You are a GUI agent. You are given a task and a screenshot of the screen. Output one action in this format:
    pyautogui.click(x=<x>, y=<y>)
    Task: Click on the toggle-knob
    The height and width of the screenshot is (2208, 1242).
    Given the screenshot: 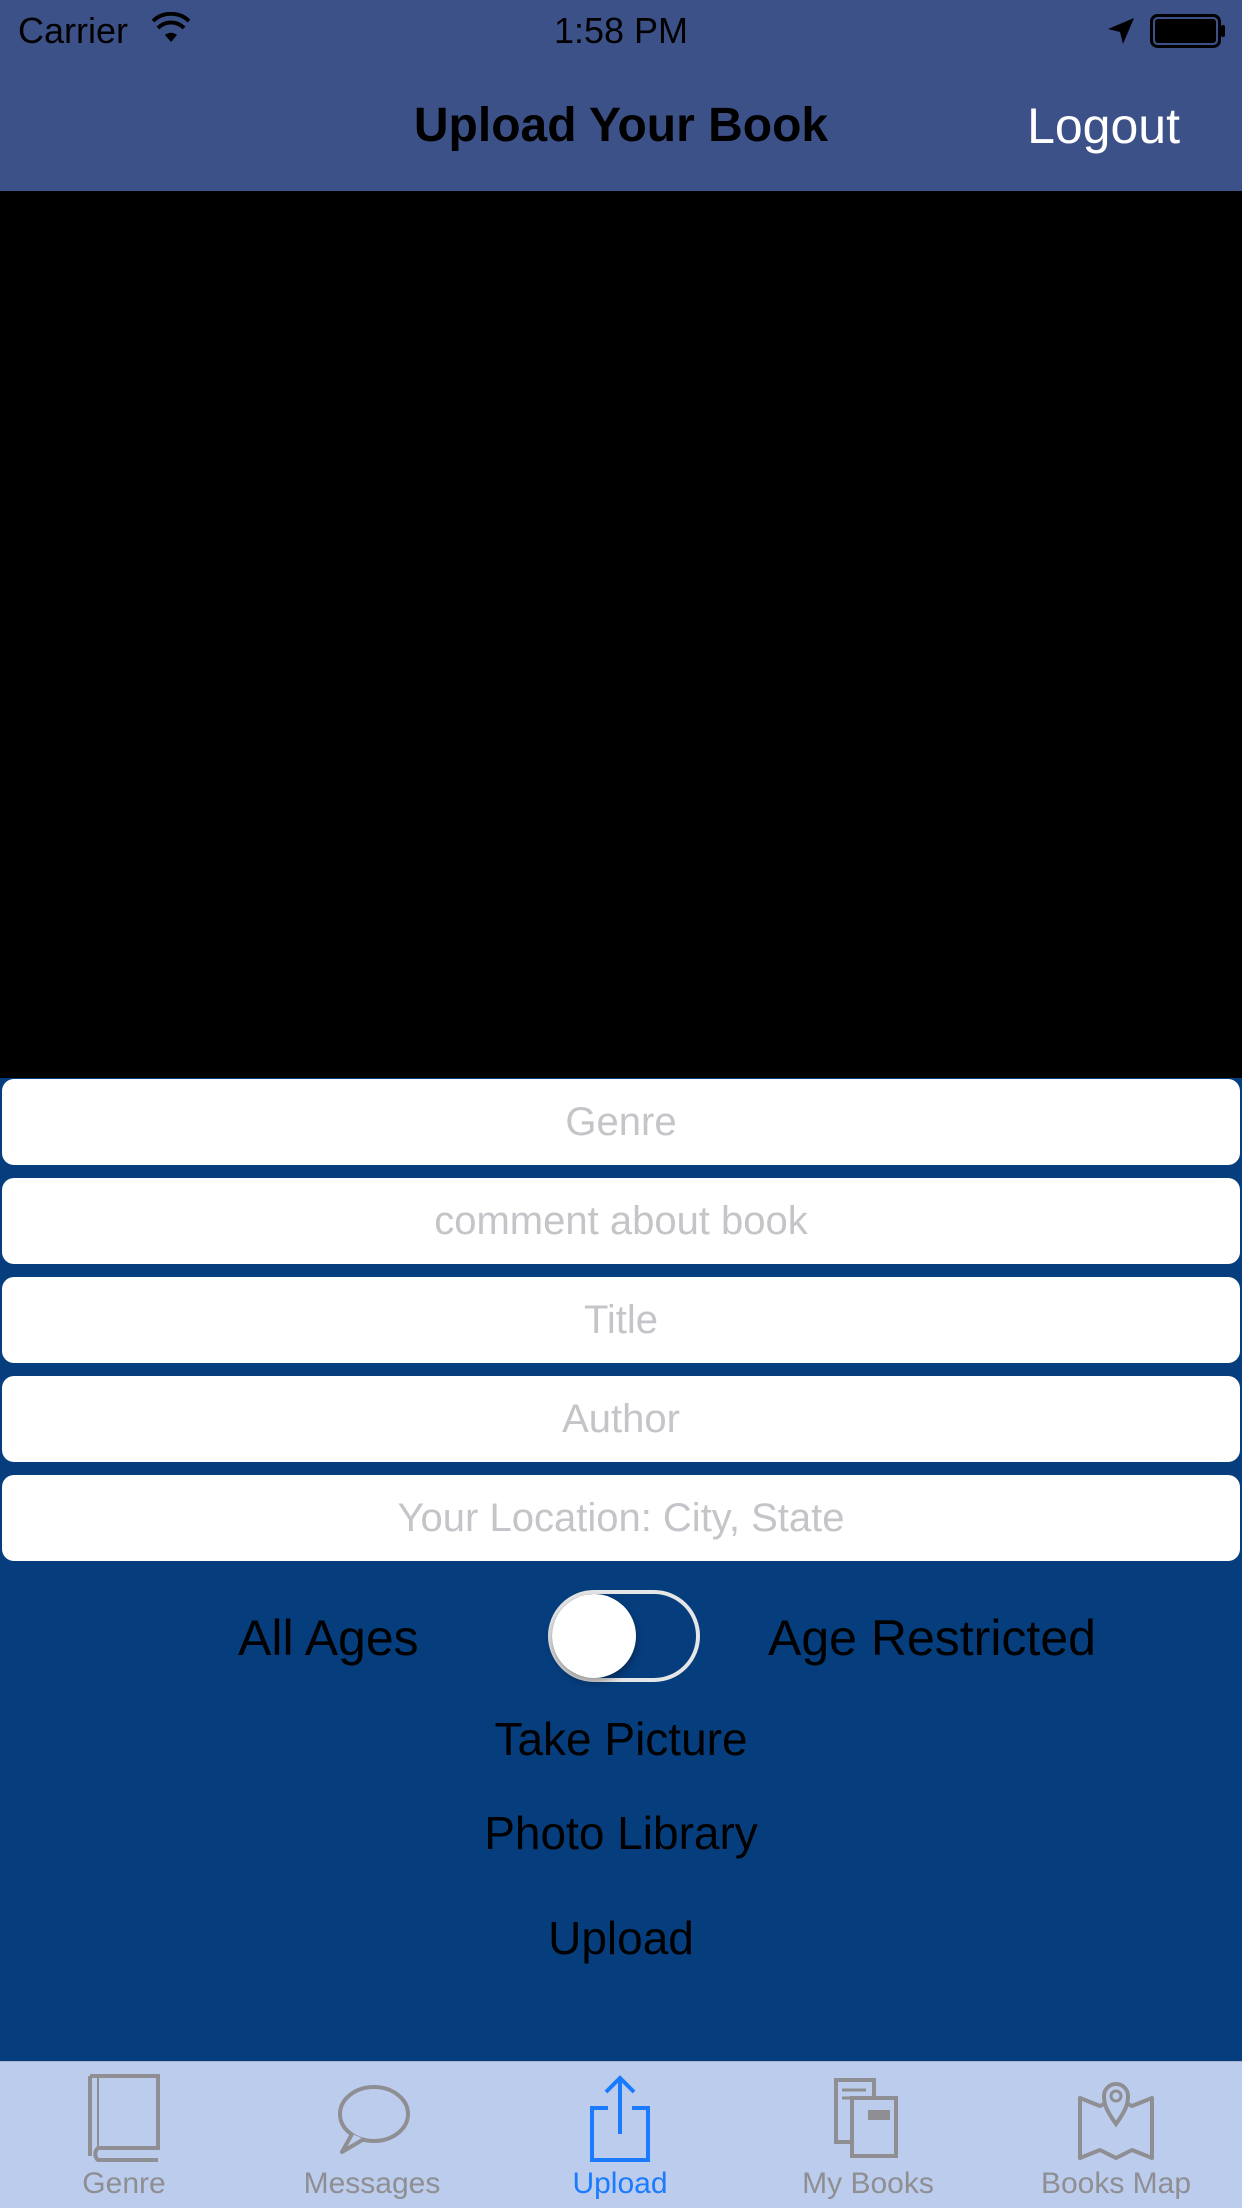 What is the action you would take?
    pyautogui.click(x=594, y=1636)
    